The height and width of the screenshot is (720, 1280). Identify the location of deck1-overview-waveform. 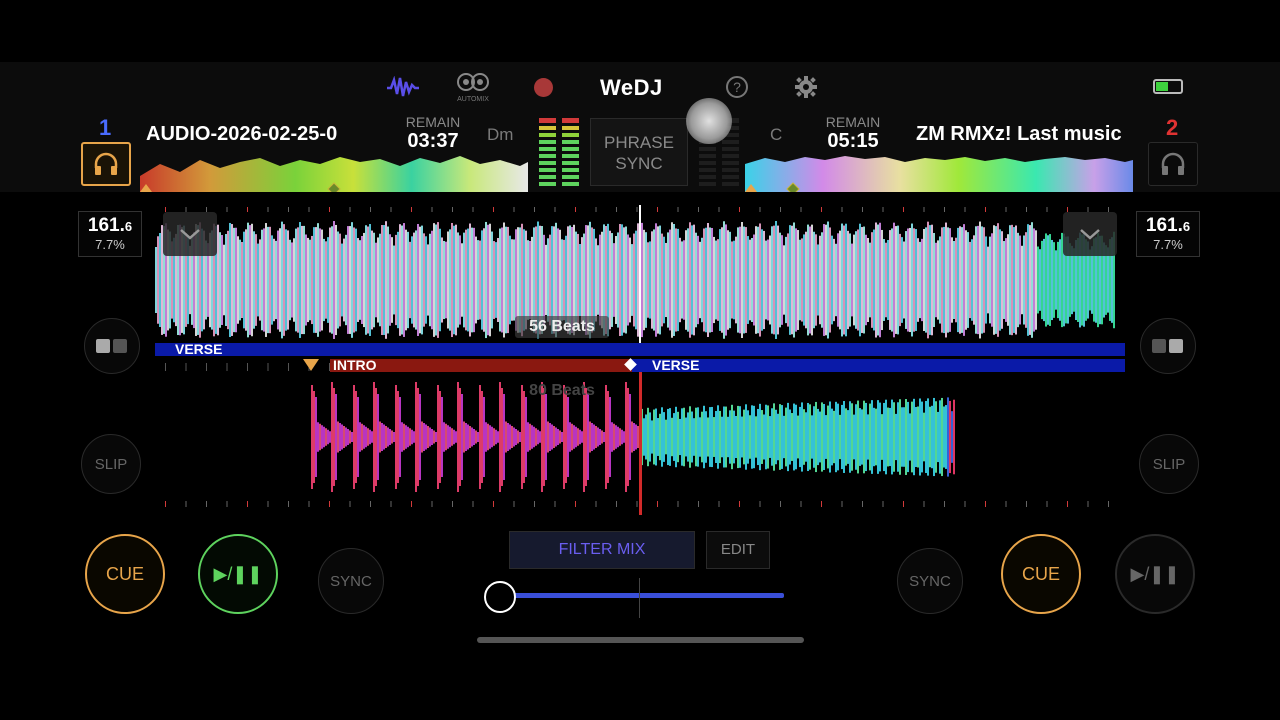
(334, 173).